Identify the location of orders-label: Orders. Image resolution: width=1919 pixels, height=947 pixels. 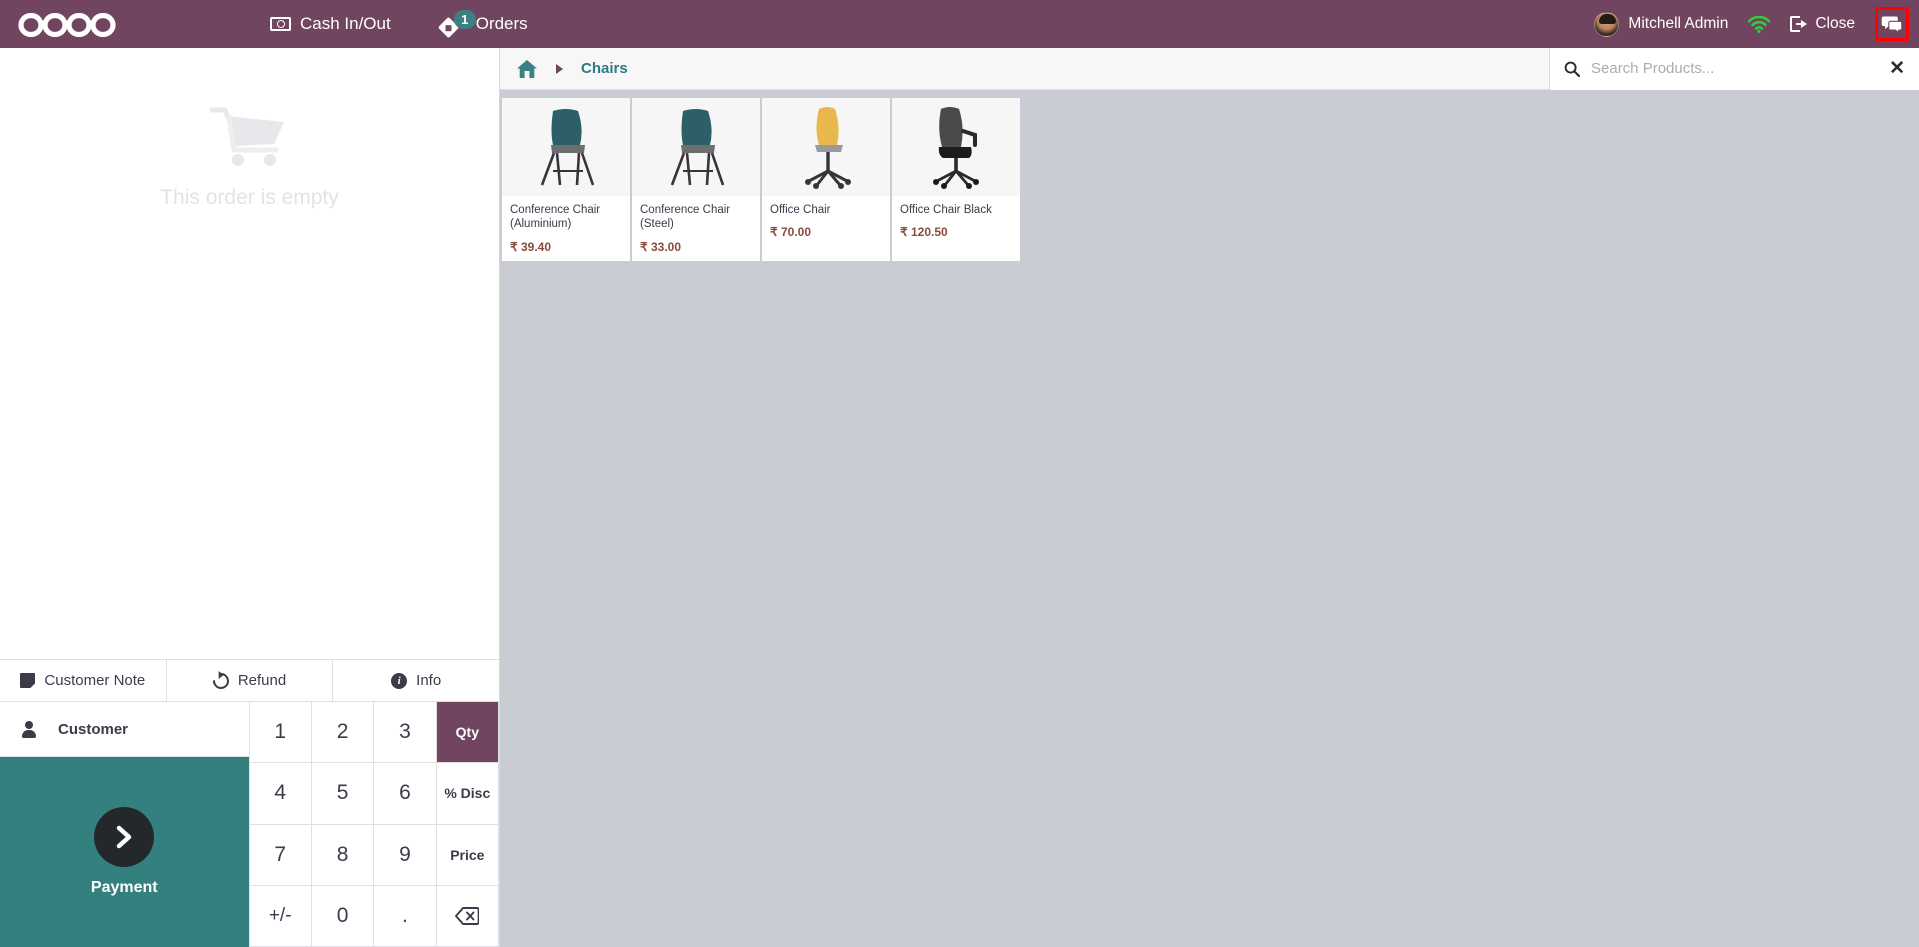
(501, 23).